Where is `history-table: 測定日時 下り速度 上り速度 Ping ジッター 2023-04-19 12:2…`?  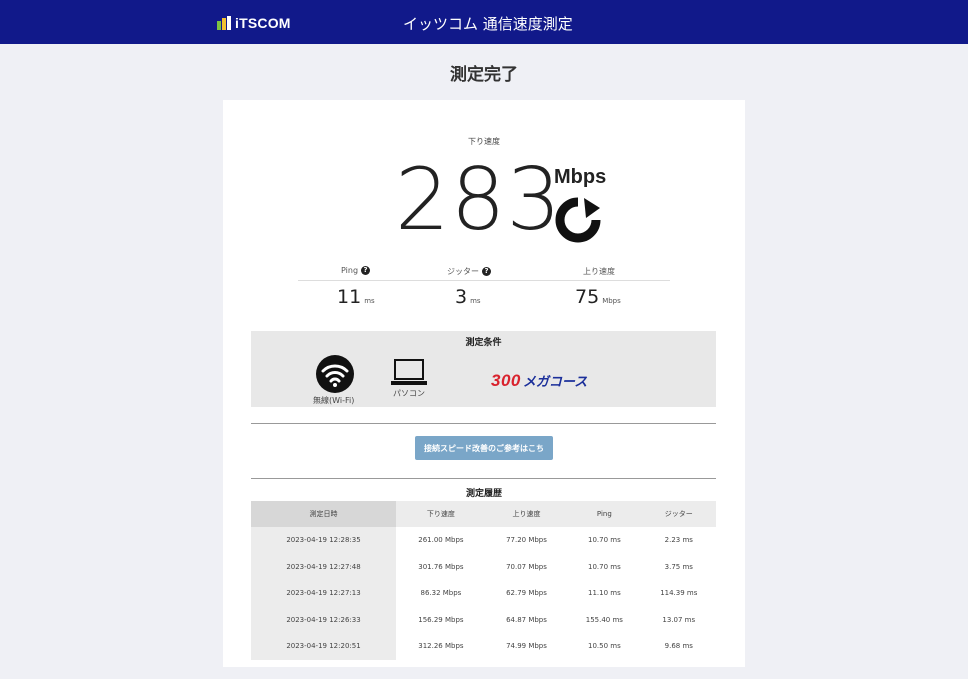 history-table: 測定日時 下り速度 上り速度 Ping ジッター 2023-04-19 12:2… is located at coordinates (483, 580).